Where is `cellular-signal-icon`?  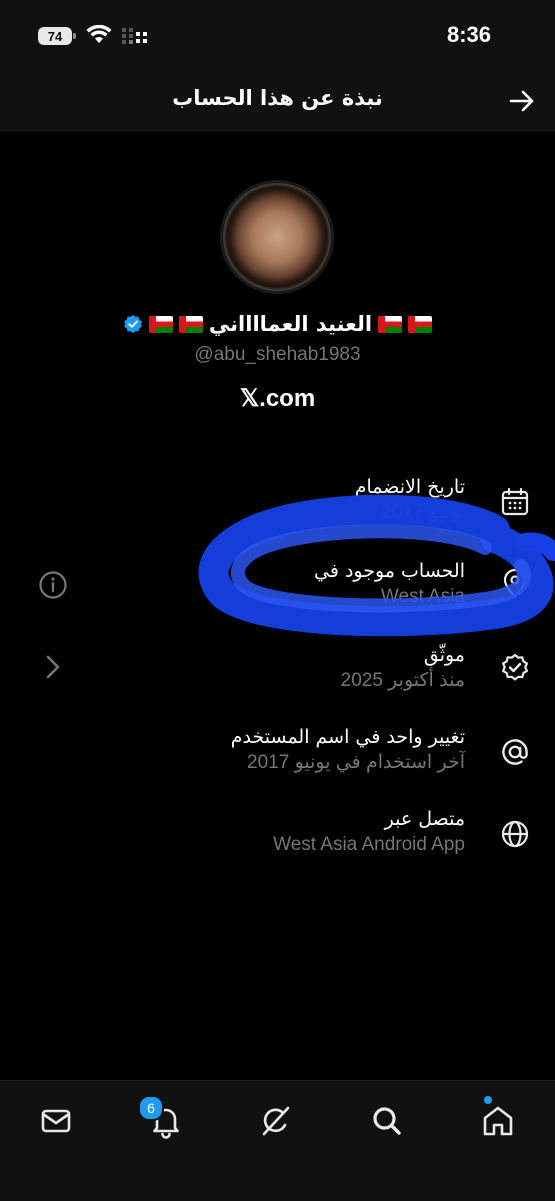 cellular-signal-icon is located at coordinates (134, 36).